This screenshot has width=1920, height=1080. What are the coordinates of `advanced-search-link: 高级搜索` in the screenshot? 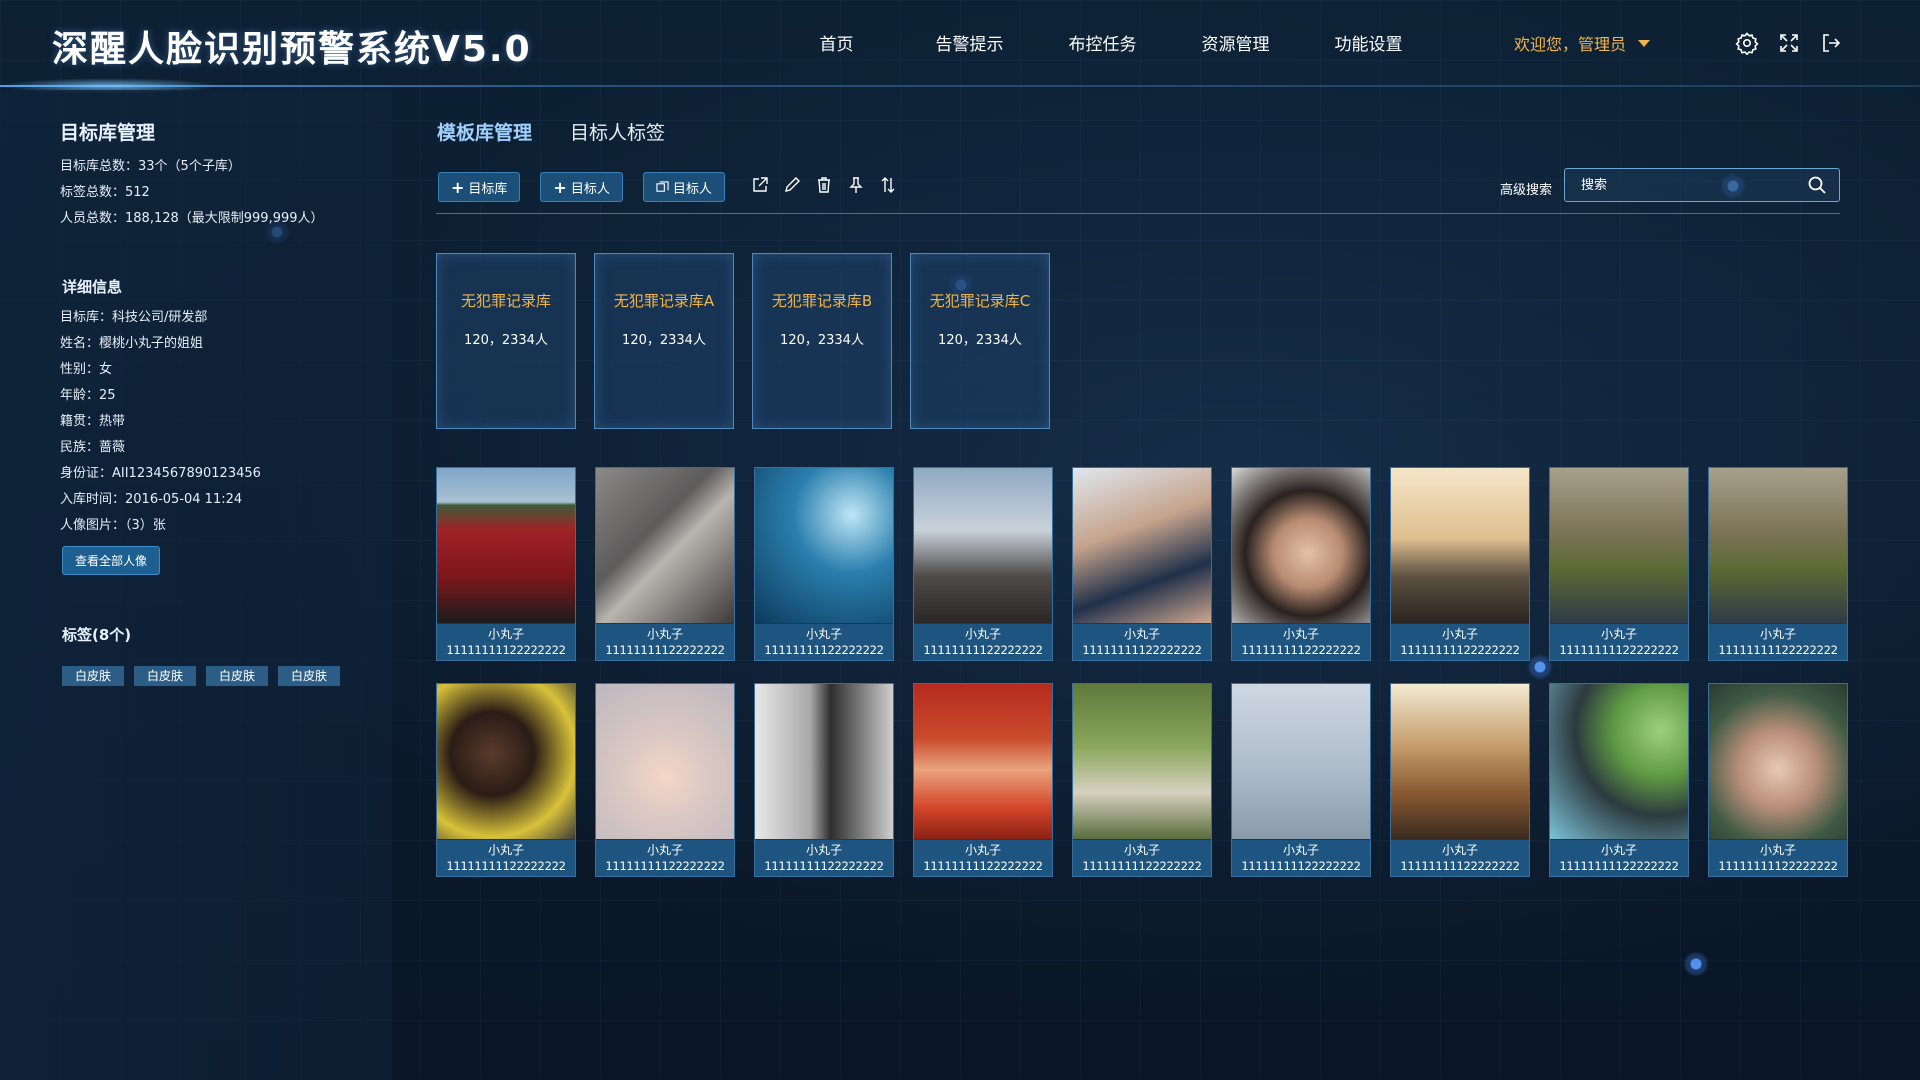 It's located at (1526, 188).